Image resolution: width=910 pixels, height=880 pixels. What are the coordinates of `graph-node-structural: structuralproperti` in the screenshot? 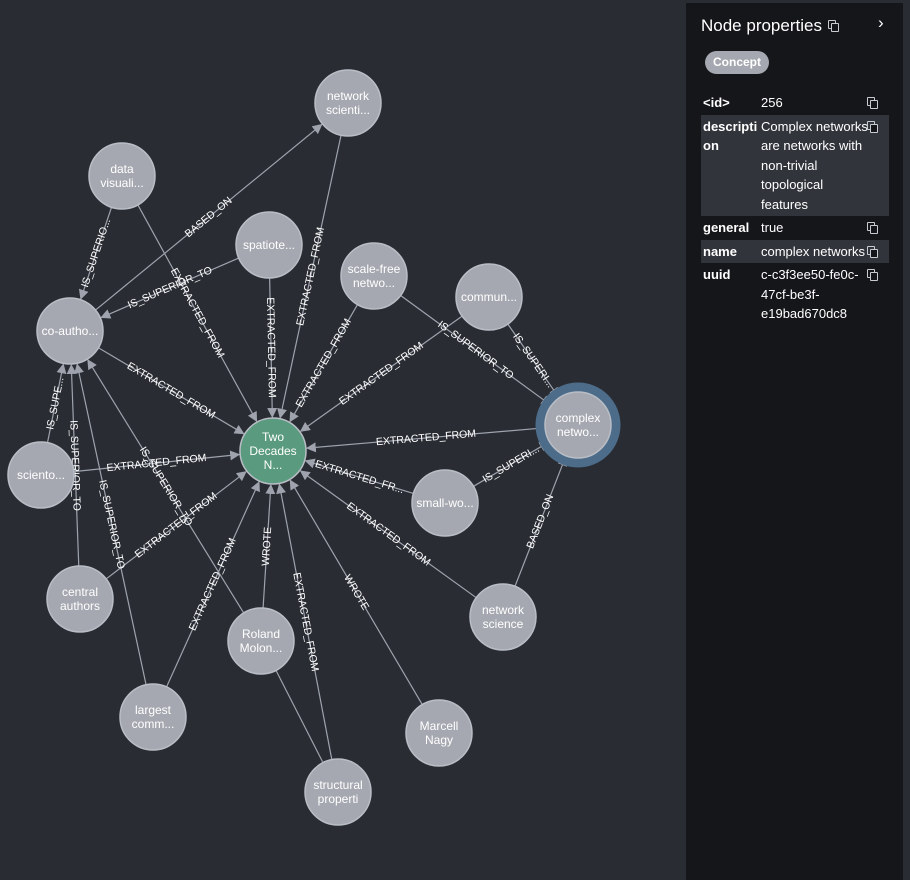 It's located at (338, 792).